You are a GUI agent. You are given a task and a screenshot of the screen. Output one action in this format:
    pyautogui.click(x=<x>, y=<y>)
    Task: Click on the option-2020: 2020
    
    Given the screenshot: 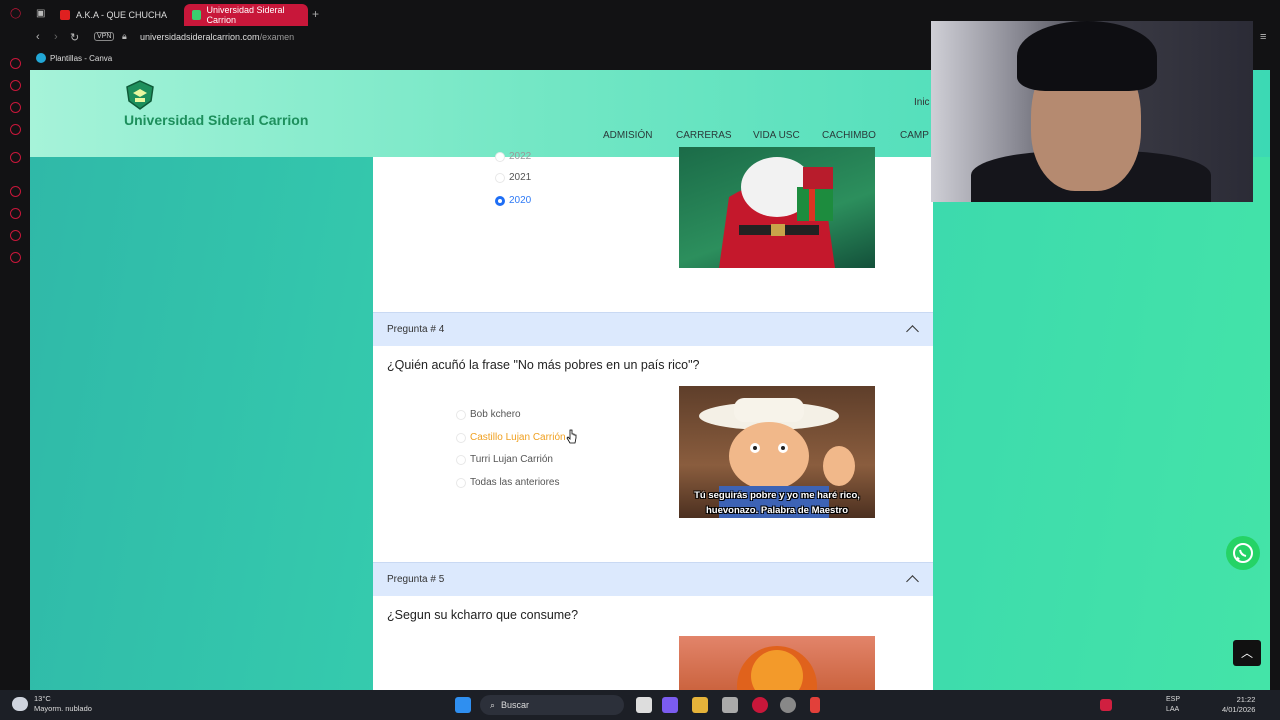 What is the action you would take?
    pyautogui.click(x=513, y=200)
    